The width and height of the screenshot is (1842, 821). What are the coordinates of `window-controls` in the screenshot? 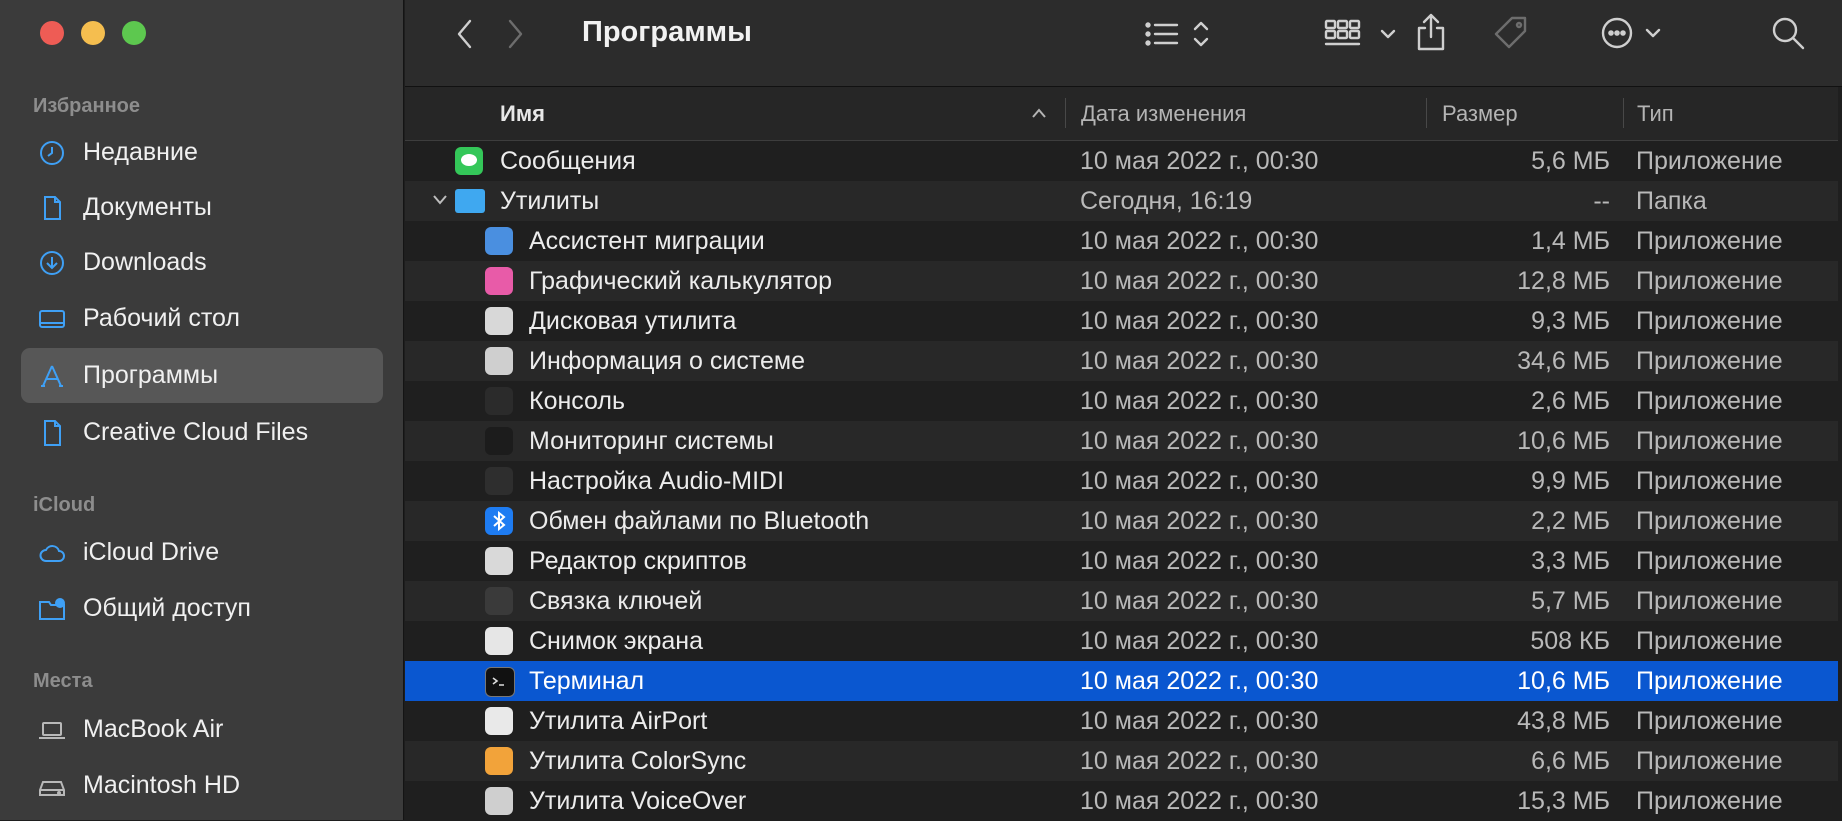 It's located at (93, 33).